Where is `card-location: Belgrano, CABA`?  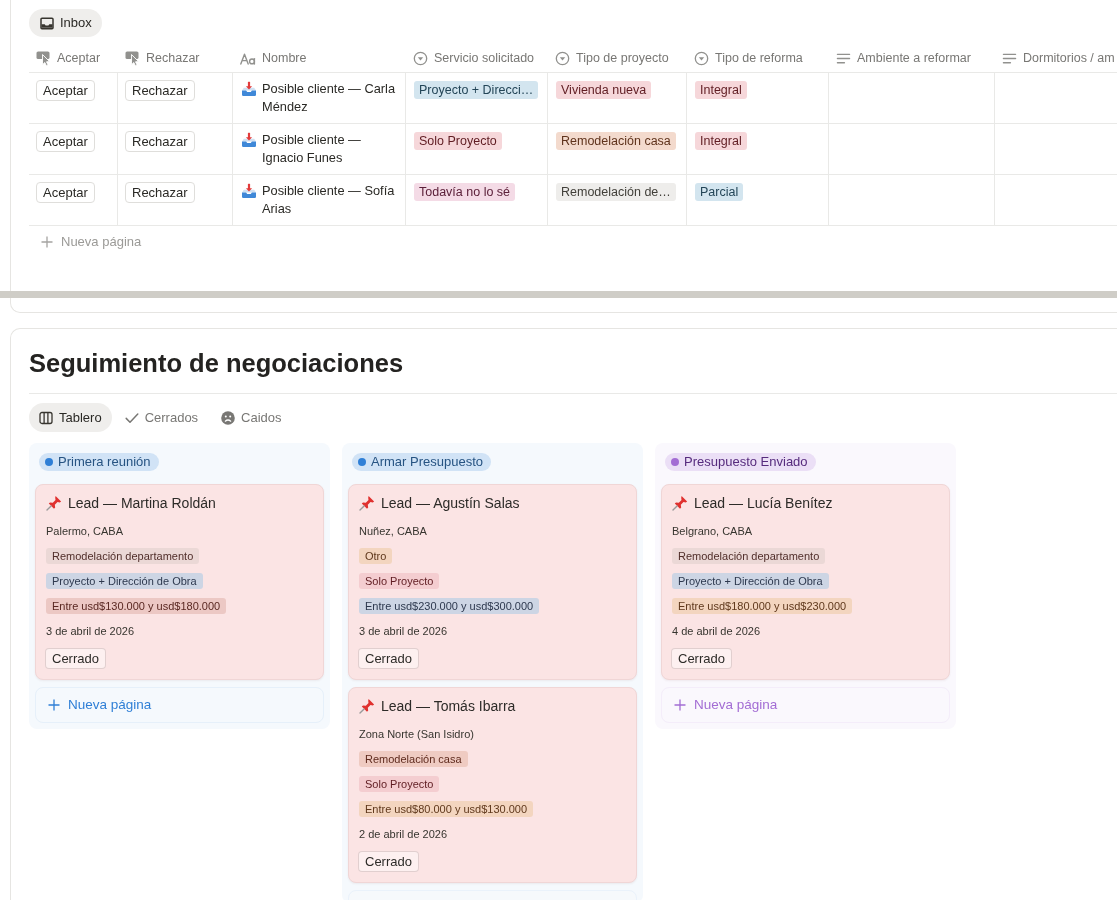
card-location: Belgrano, CABA is located at coordinates (713, 531).